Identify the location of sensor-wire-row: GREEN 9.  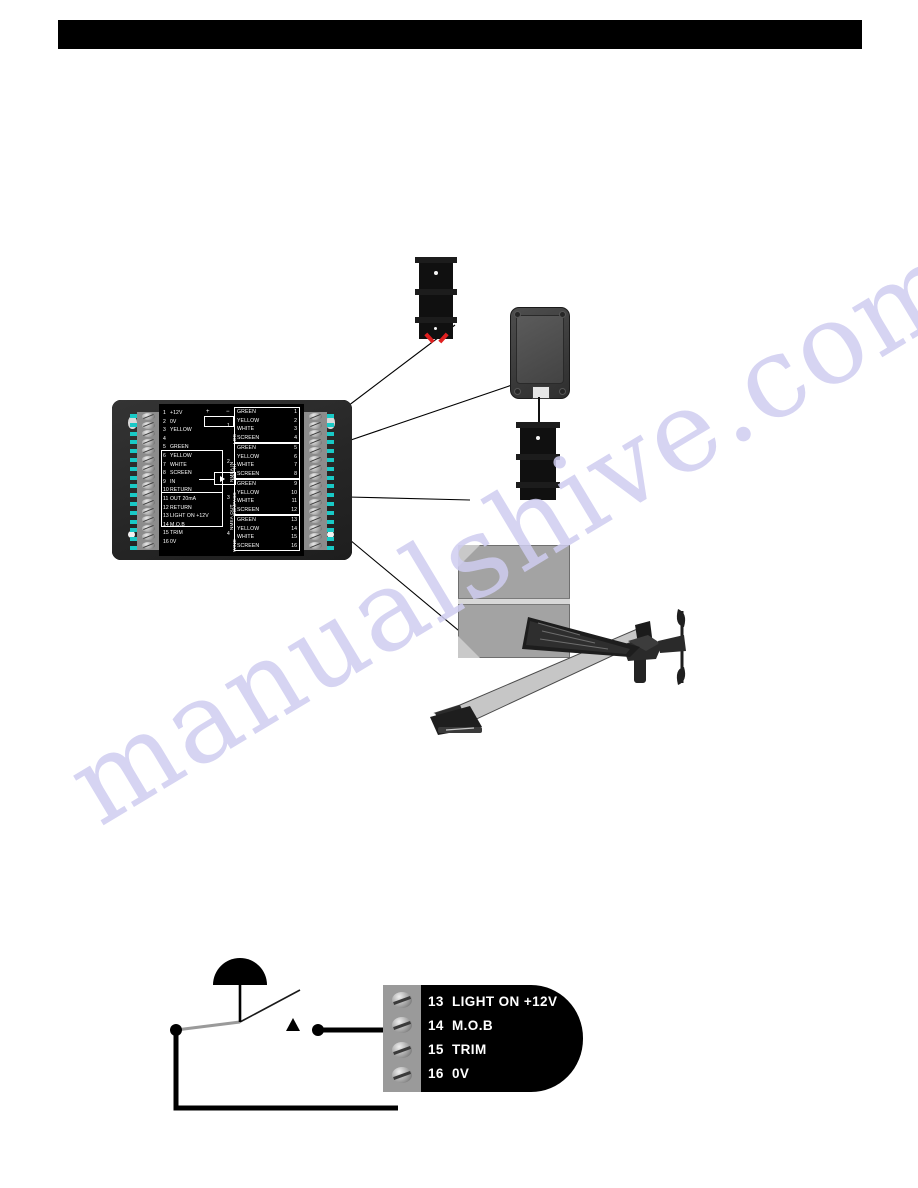
(267, 484).